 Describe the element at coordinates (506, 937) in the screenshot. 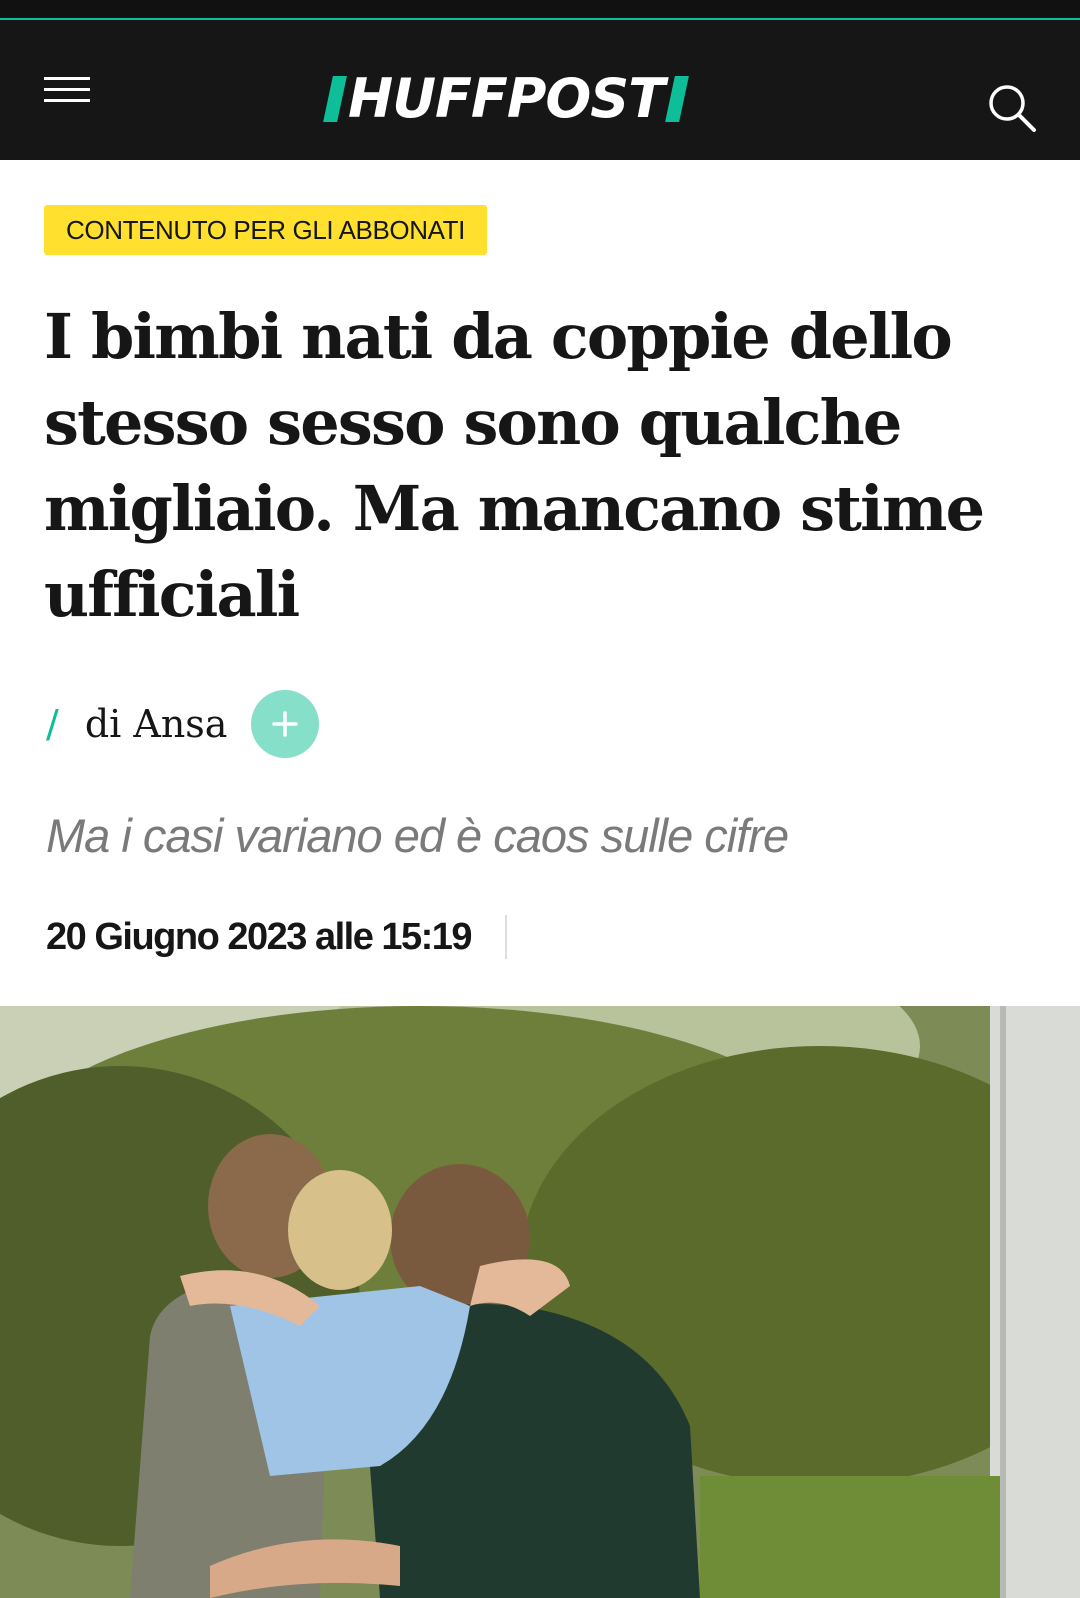

I see `date-separator` at that location.